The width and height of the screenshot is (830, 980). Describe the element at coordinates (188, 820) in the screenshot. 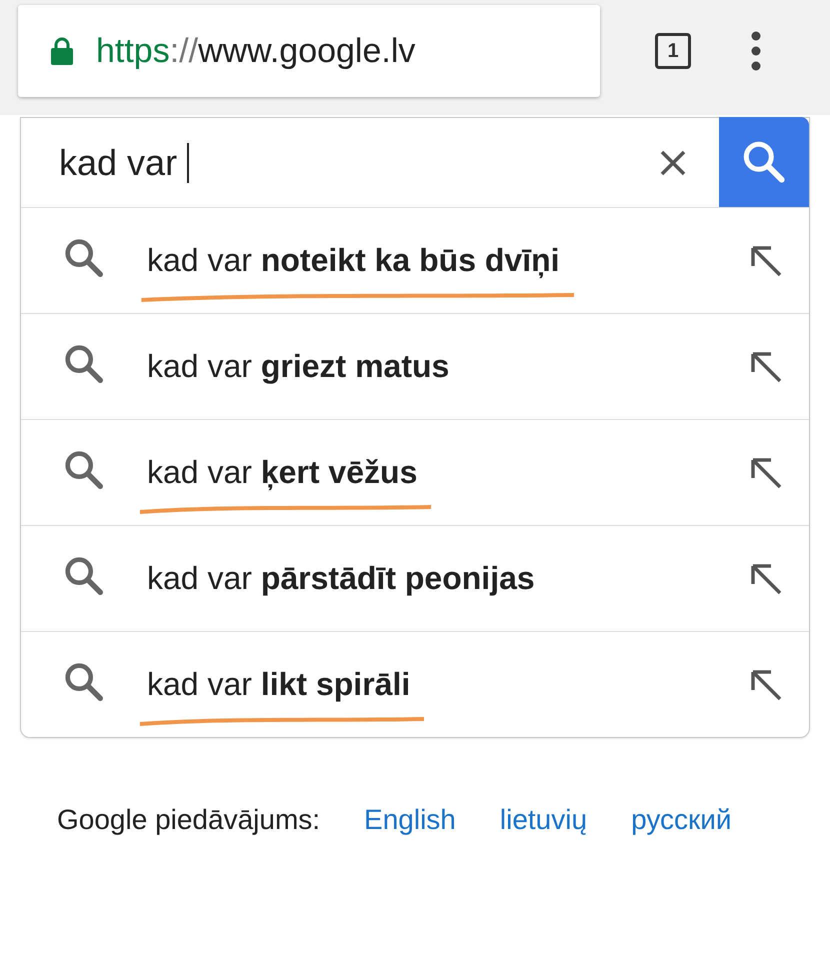

I see `footer-label: Google piedāvājums:` at that location.